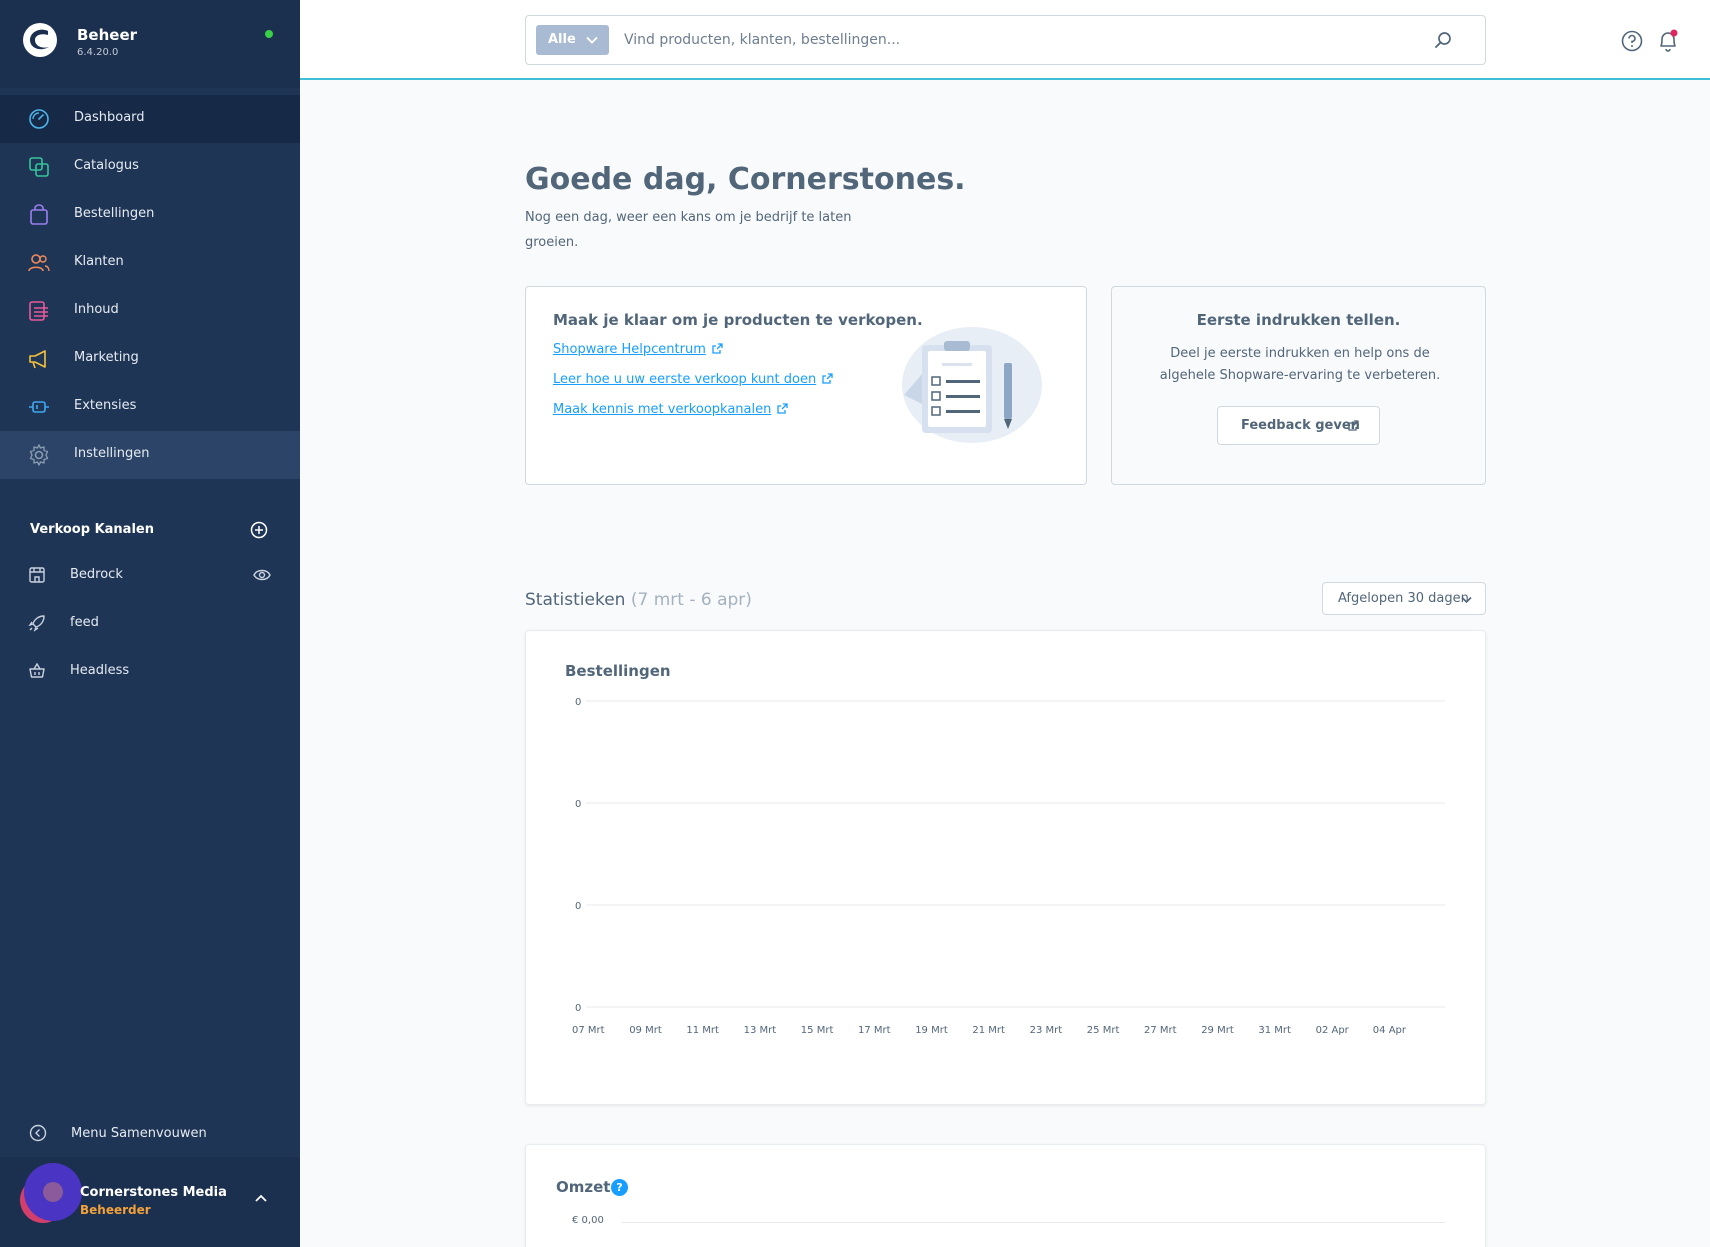  I want to click on nav-item-klanten: Klanten, so click(150, 263).